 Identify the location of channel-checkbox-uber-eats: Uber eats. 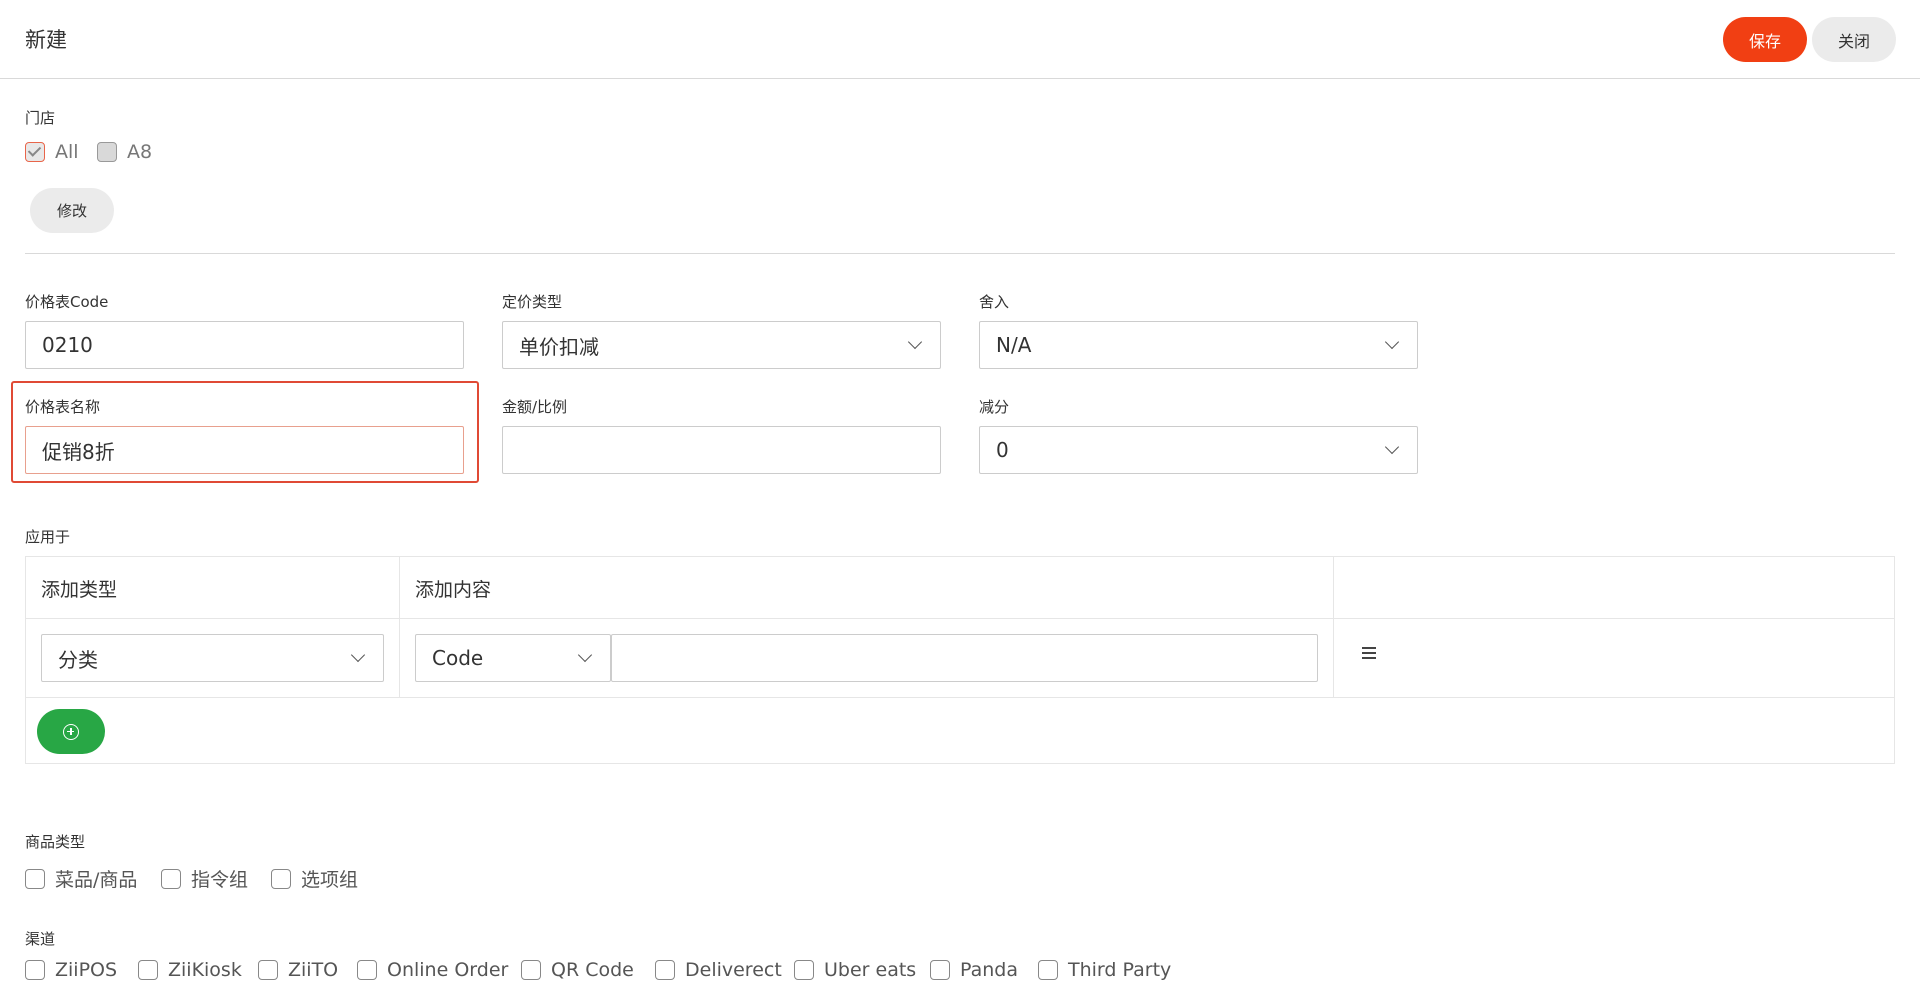
(855, 970).